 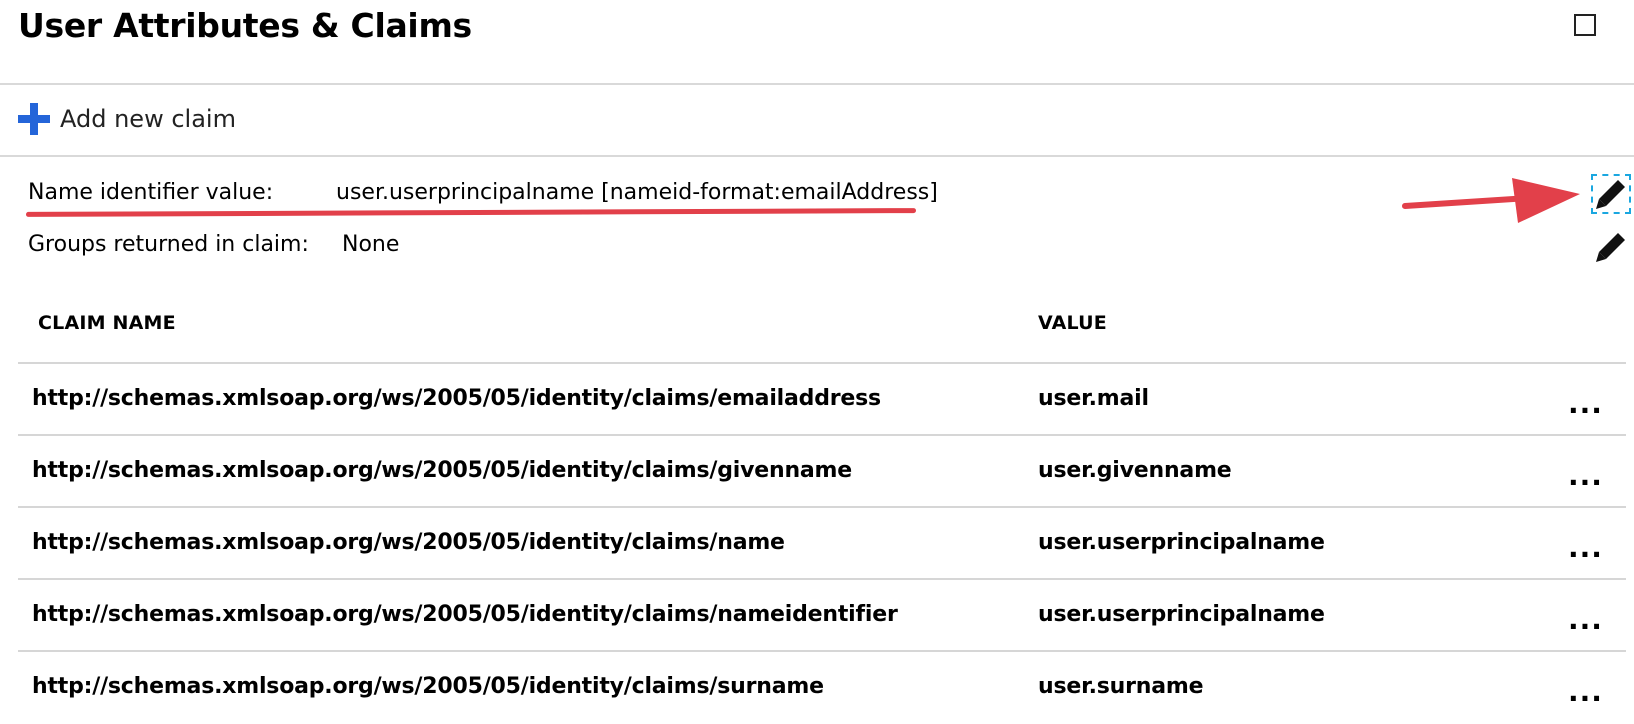 I want to click on groups-label: Groups returned in claim:, so click(x=168, y=244).